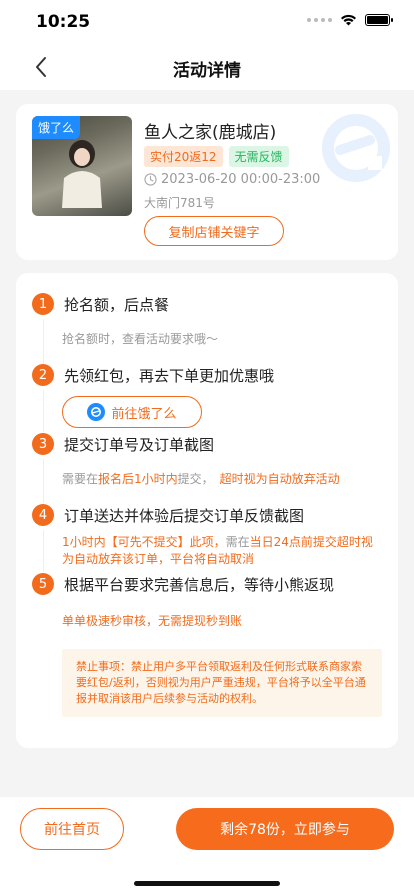  What do you see at coordinates (150, 179) in the screenshot?
I see `clock-icon` at bounding box center [150, 179].